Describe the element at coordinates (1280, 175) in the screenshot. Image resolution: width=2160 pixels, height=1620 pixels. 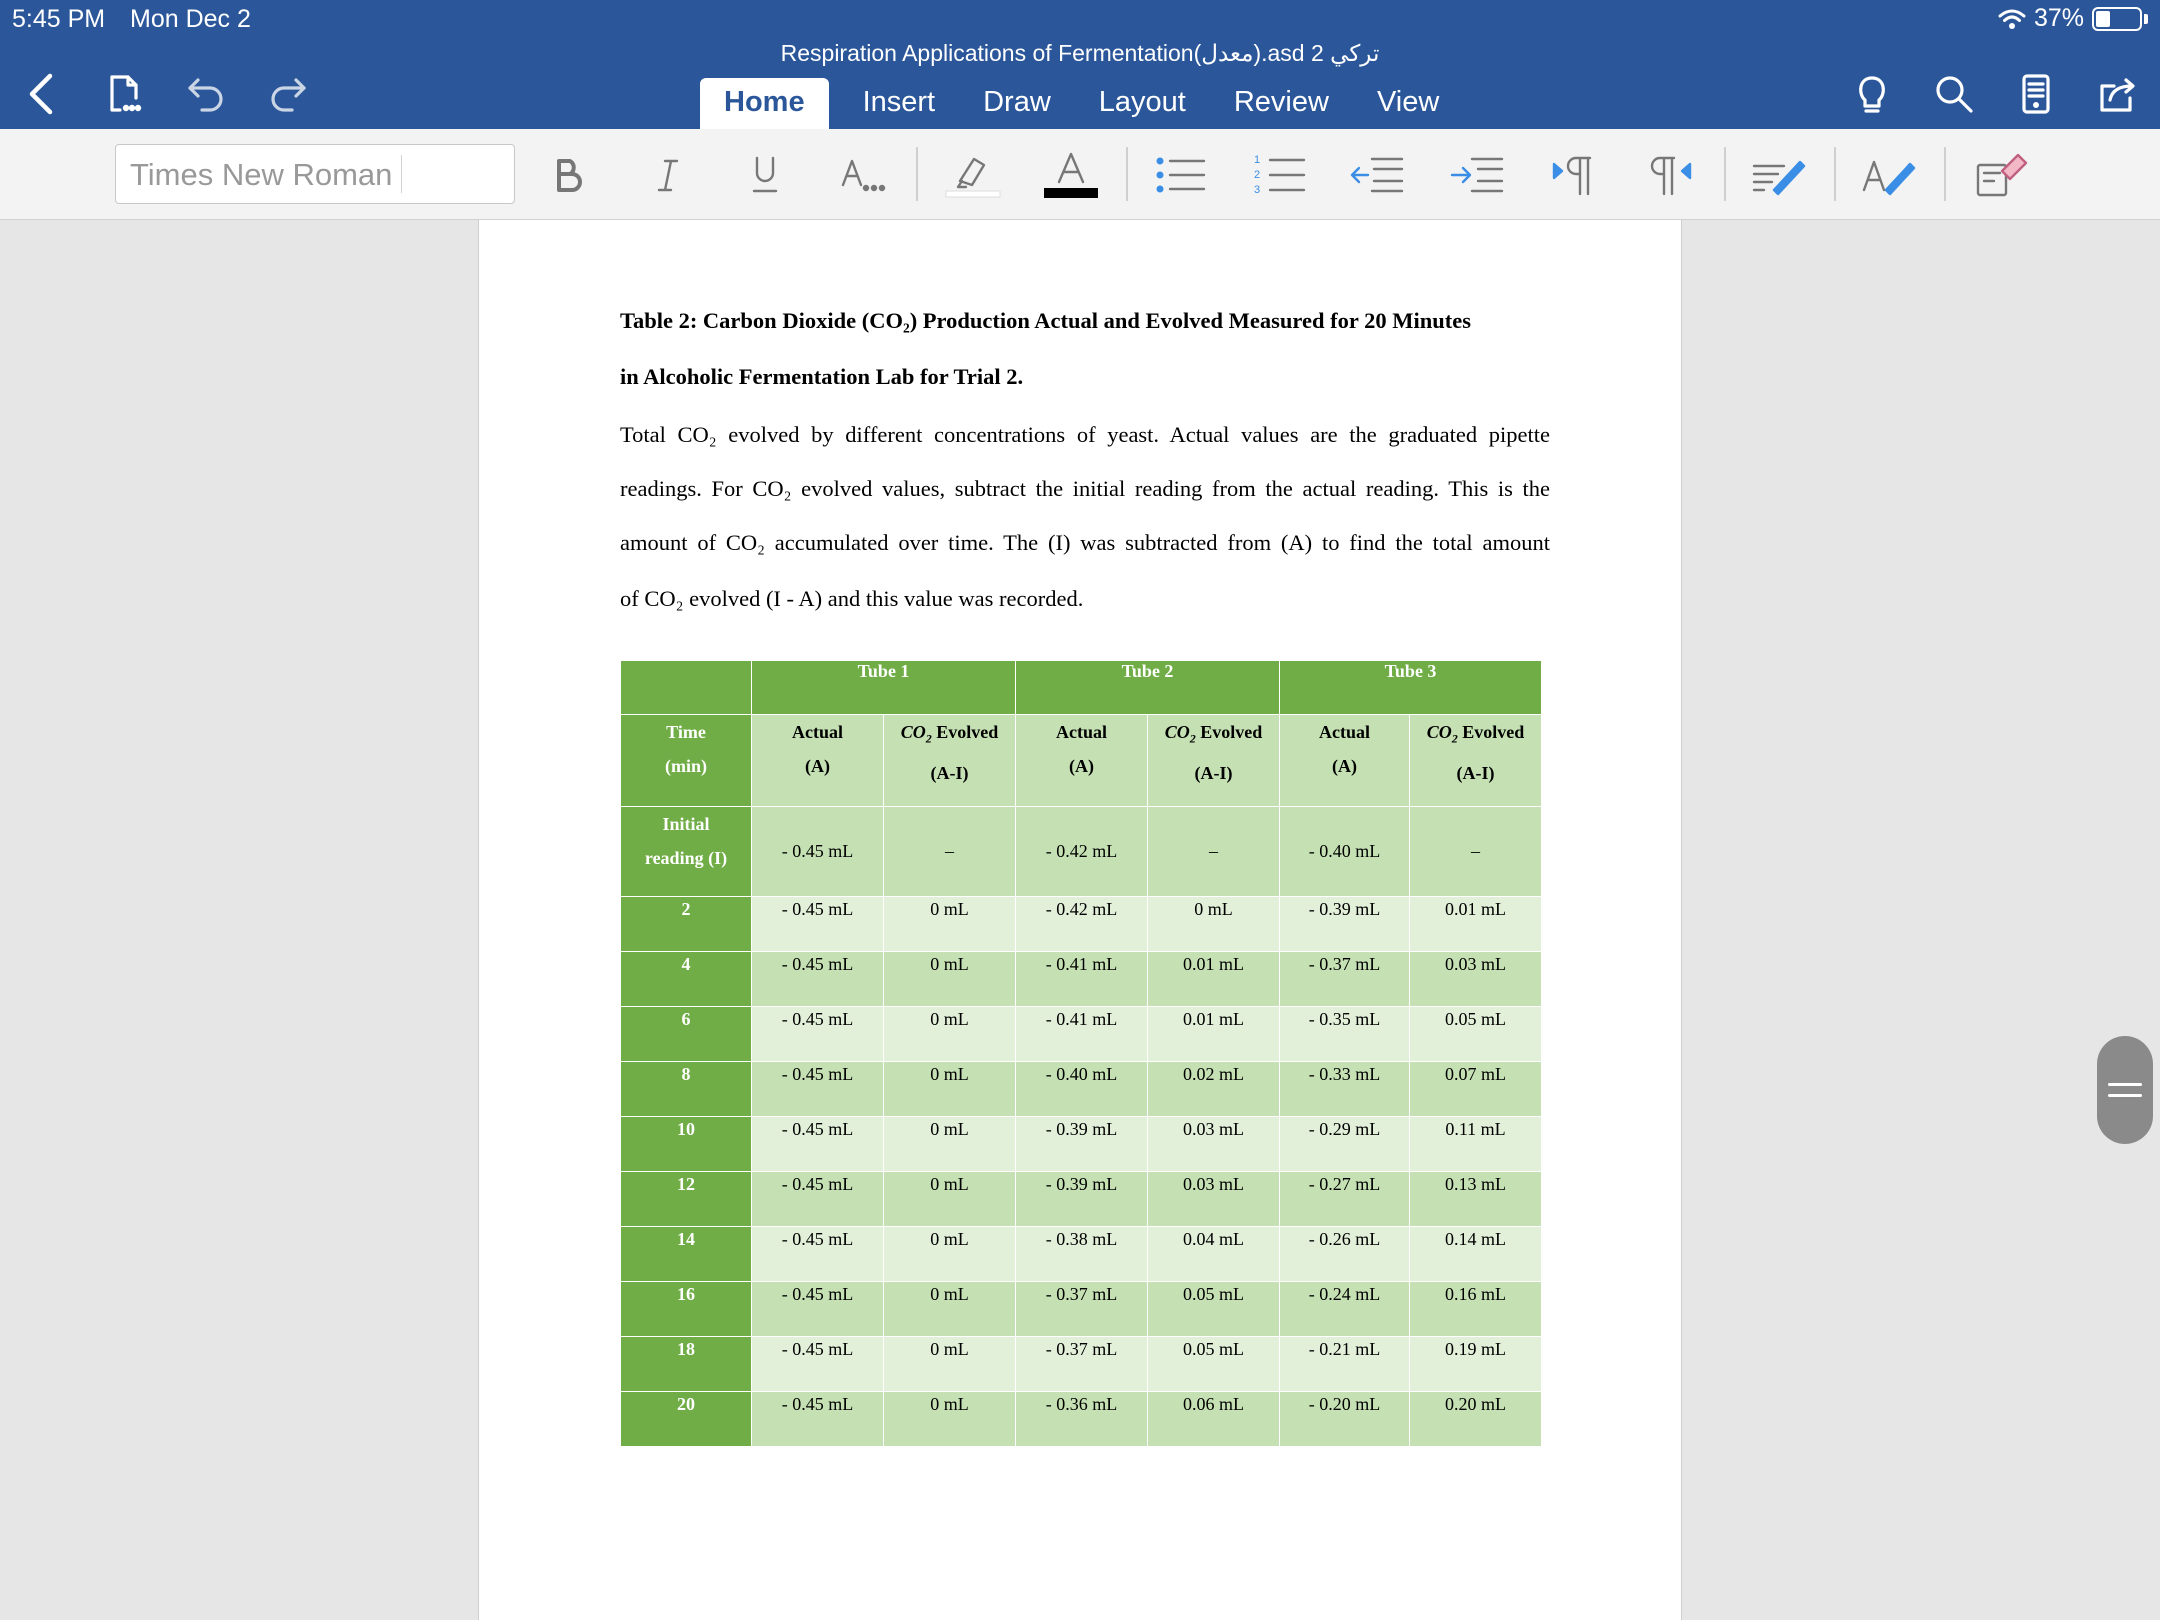
I see `numbering-icon: 1 2 3` at that location.